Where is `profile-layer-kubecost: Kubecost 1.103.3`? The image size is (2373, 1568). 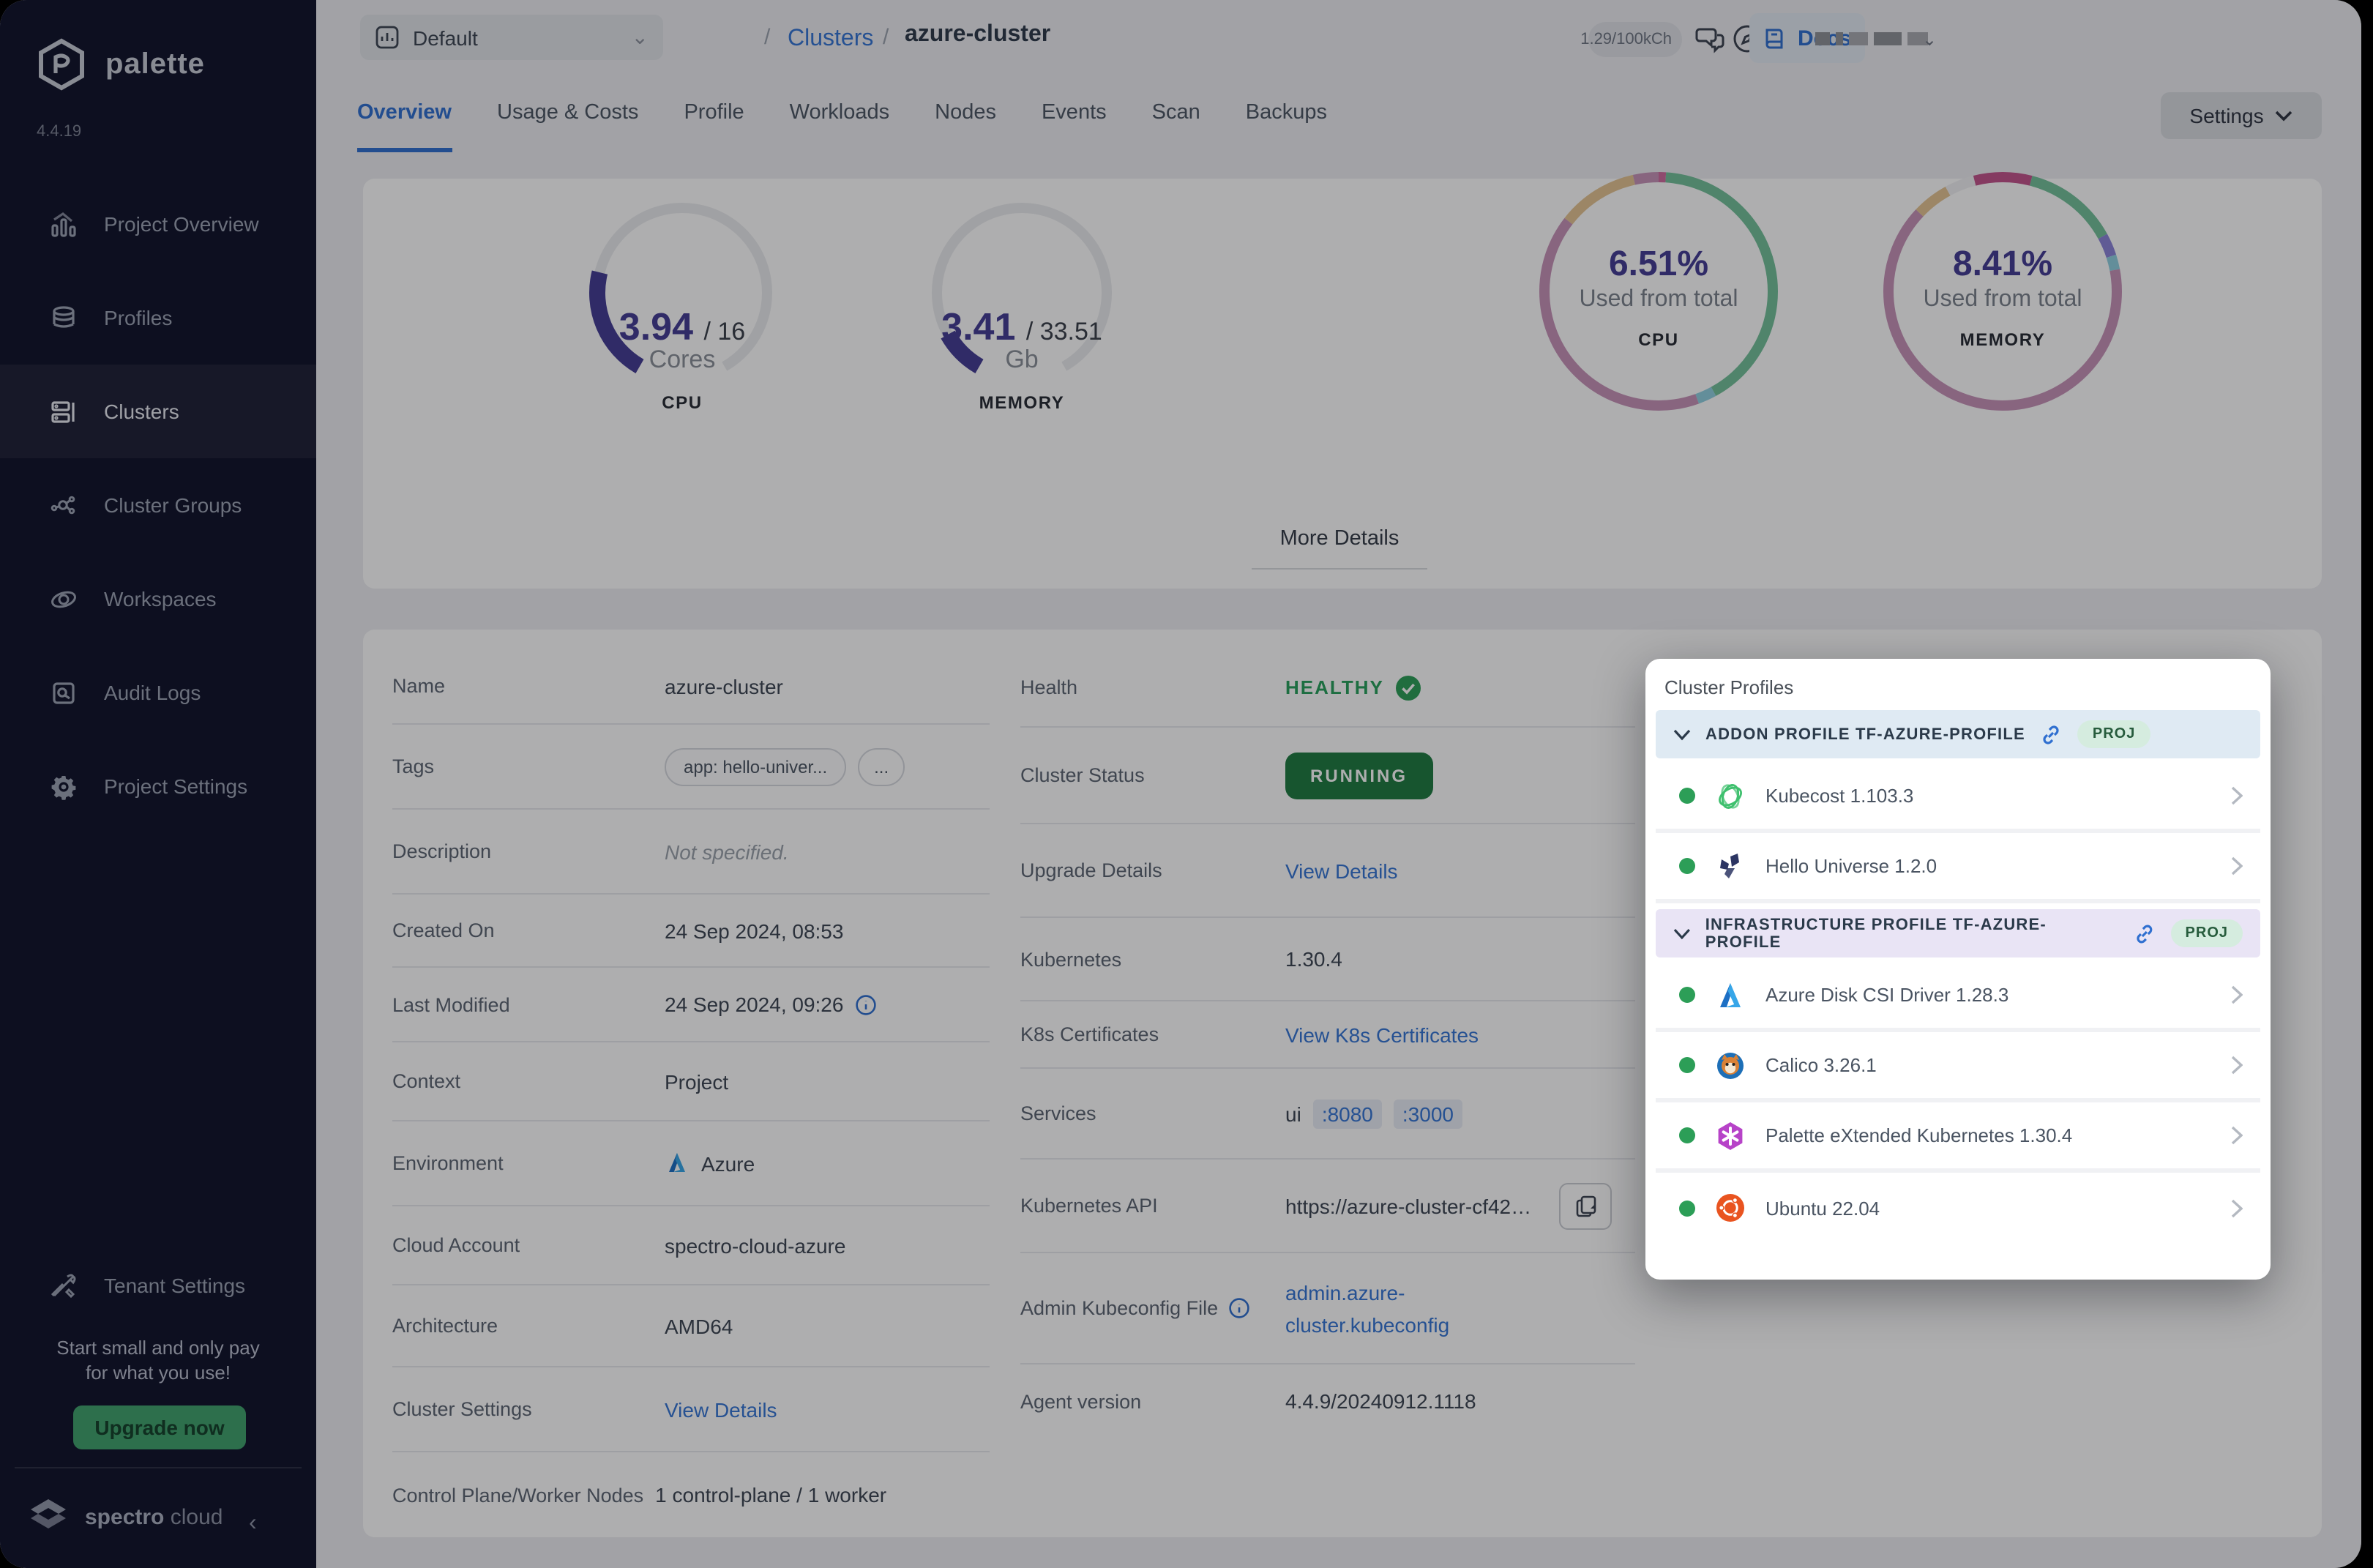
profile-layer-kubecost: Kubecost 1.103.3 is located at coordinates (1958, 798).